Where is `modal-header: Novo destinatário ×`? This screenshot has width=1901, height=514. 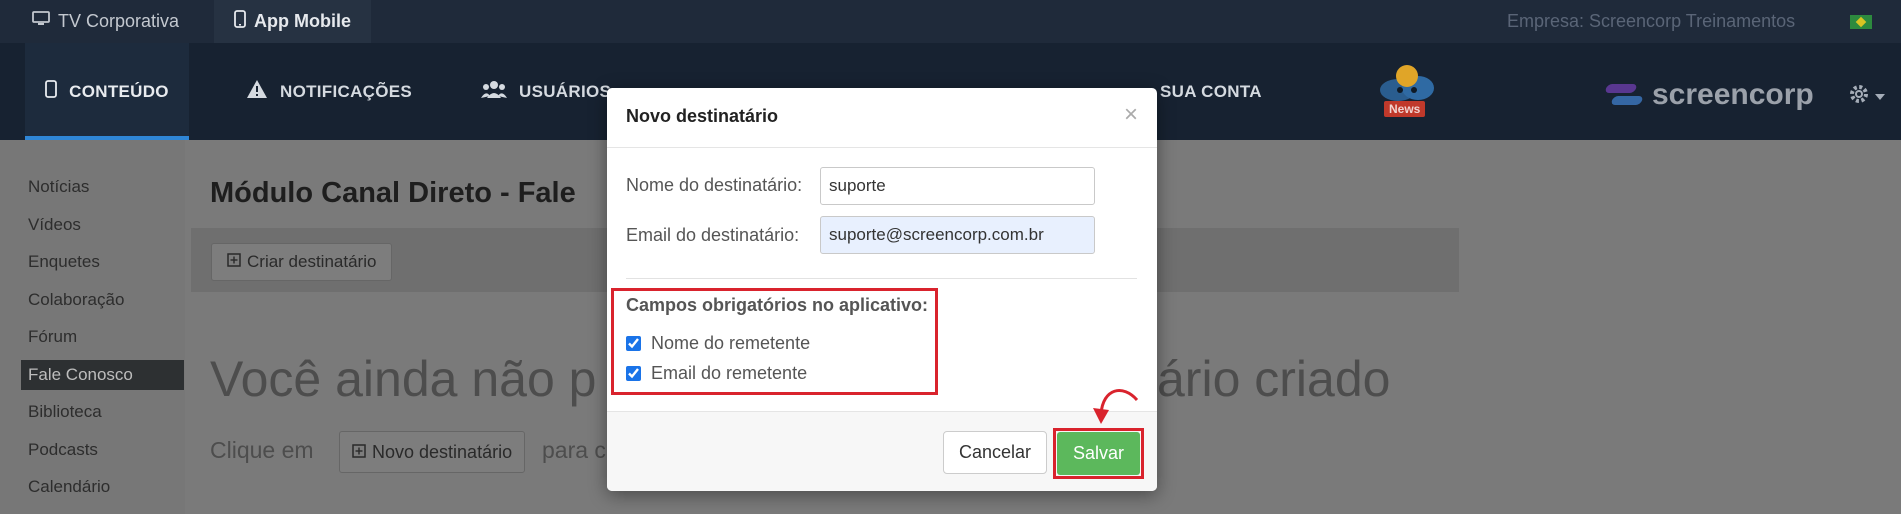
modal-header: Novo destinatário × is located at coordinates (882, 118).